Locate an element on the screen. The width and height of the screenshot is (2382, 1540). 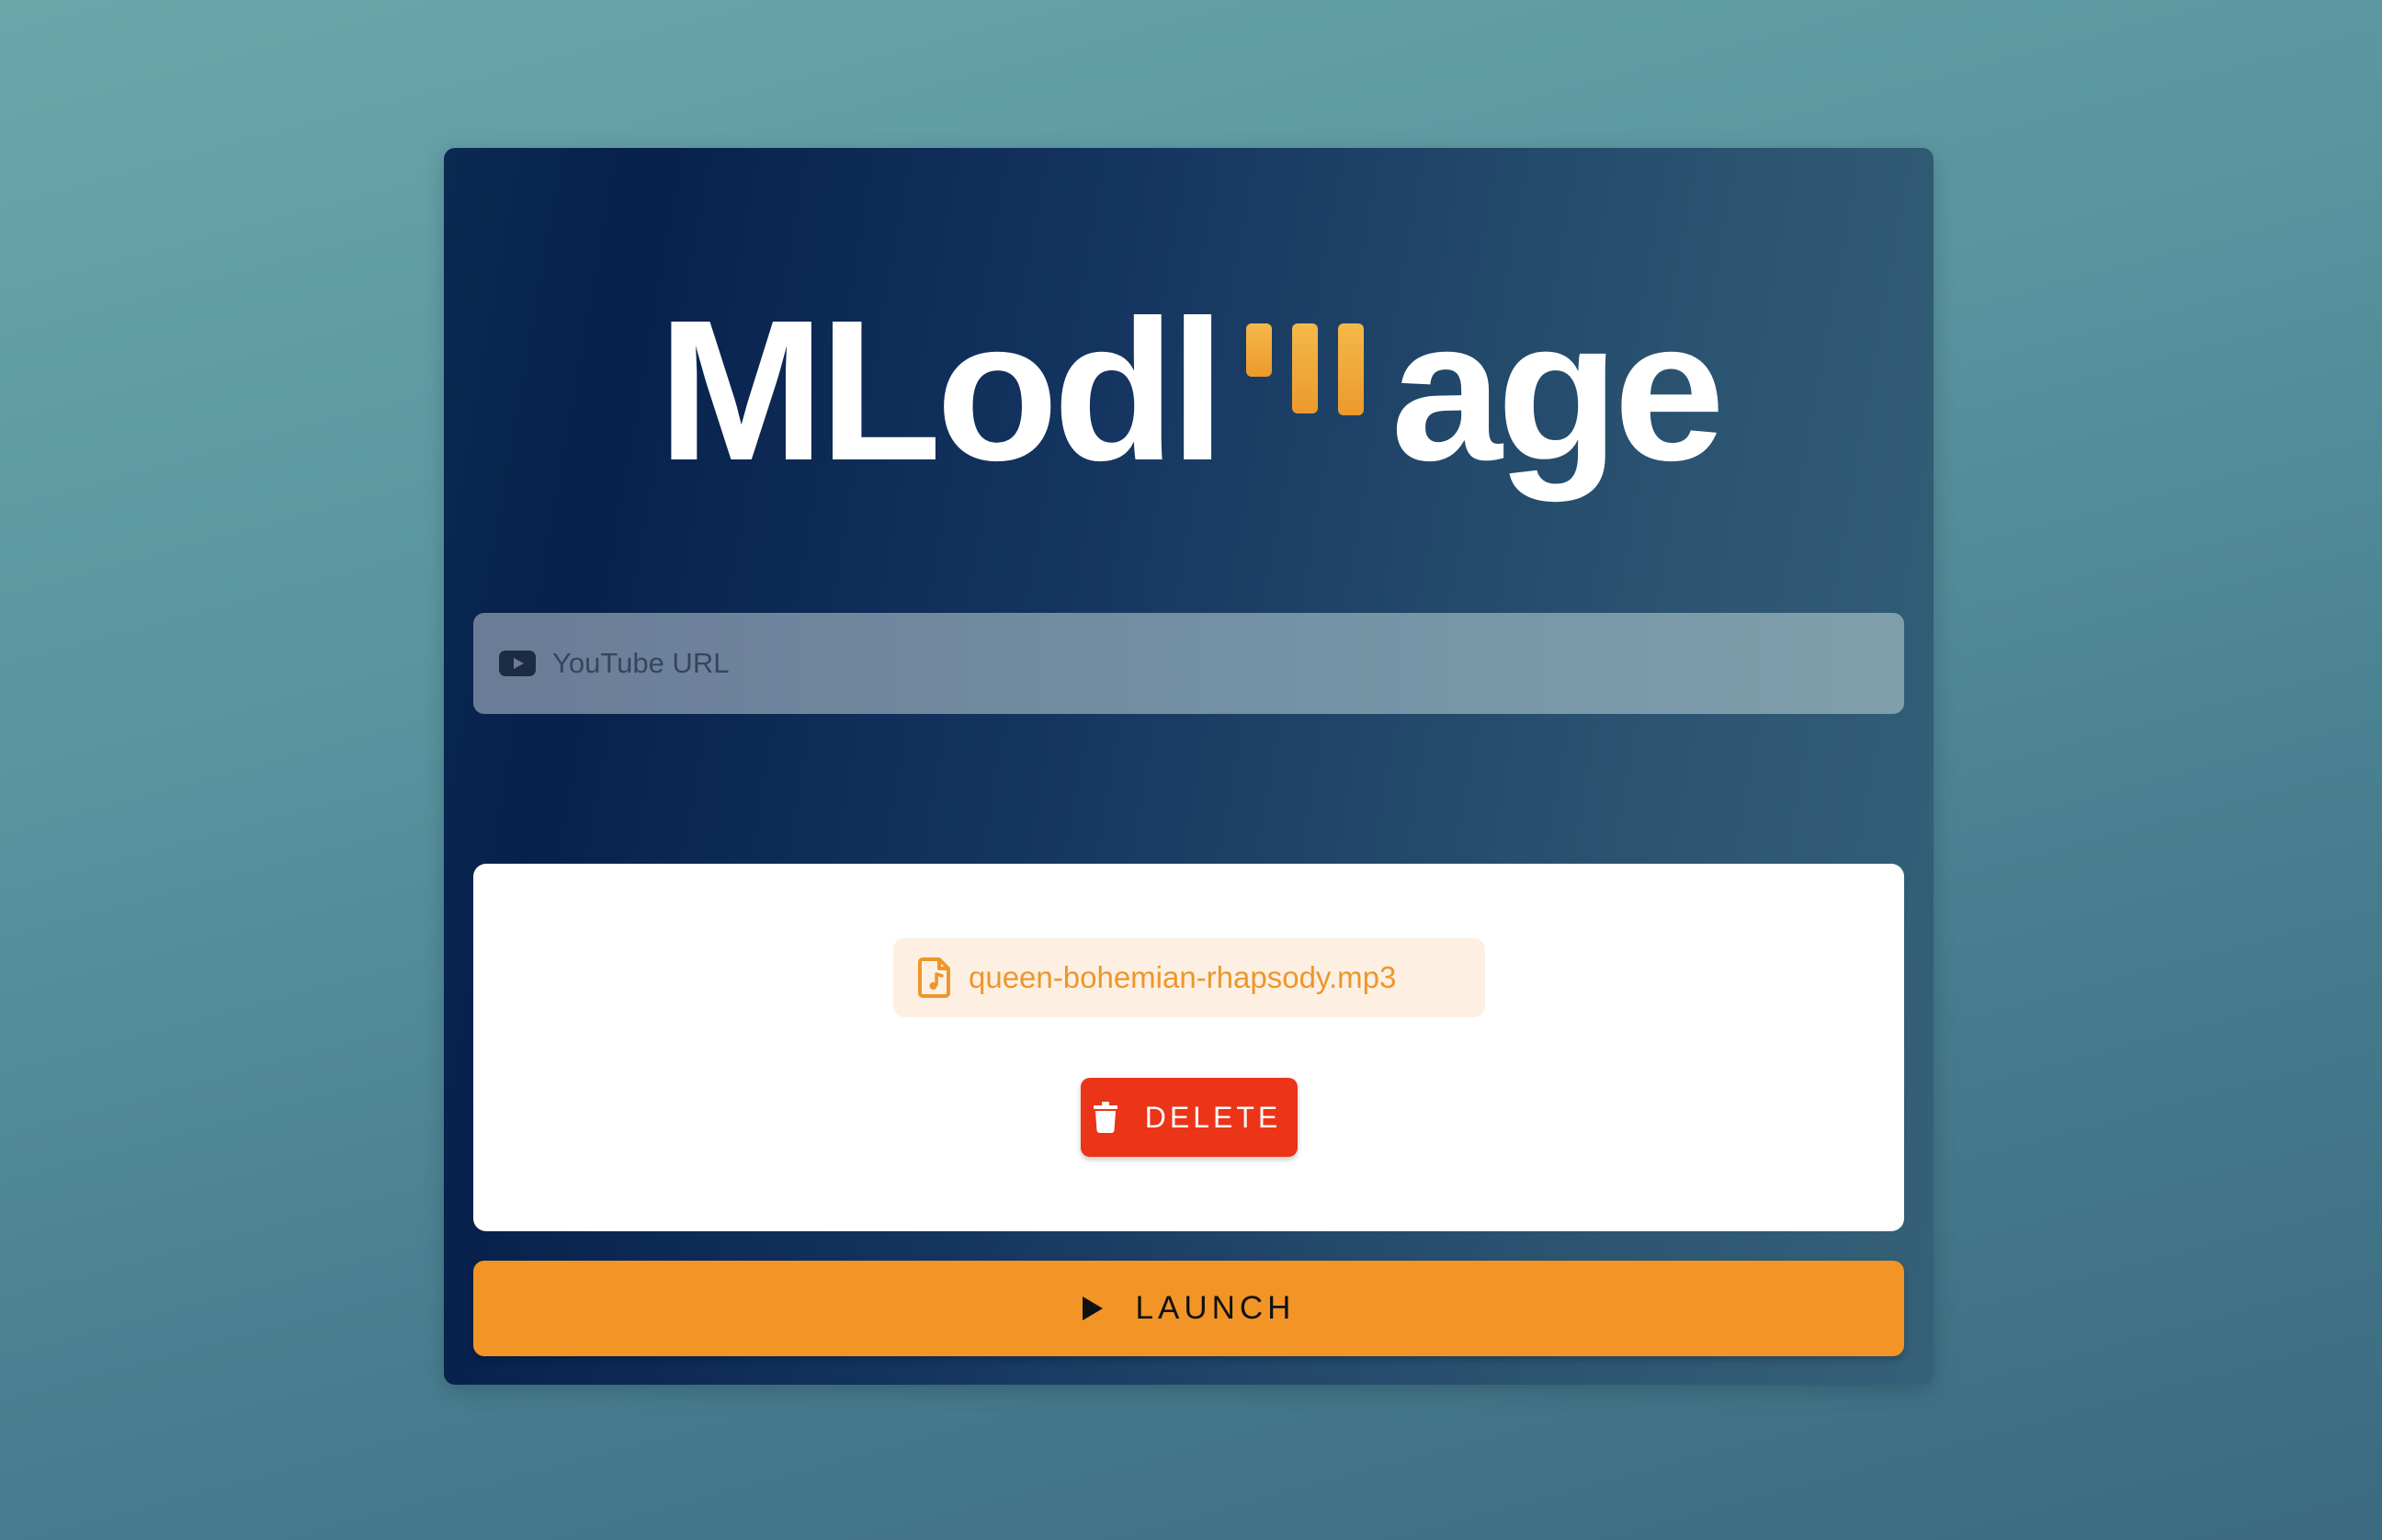
youtube-icon is located at coordinates (518, 663).